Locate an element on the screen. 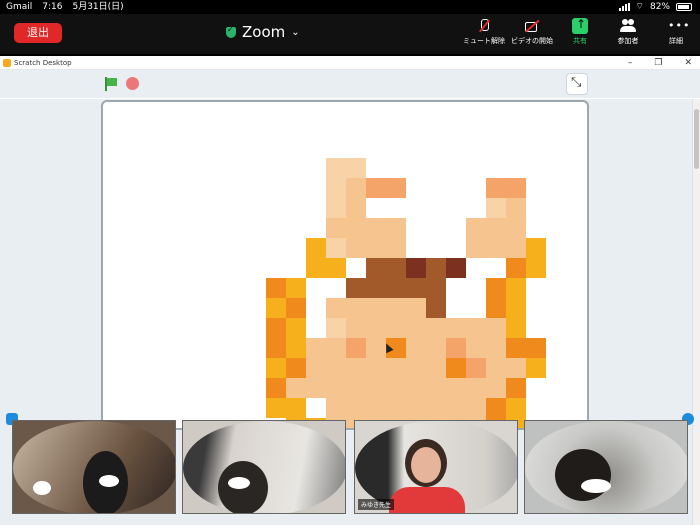 This screenshot has height=525, width=700. participant-tile: みゆき先生 is located at coordinates (436, 467).